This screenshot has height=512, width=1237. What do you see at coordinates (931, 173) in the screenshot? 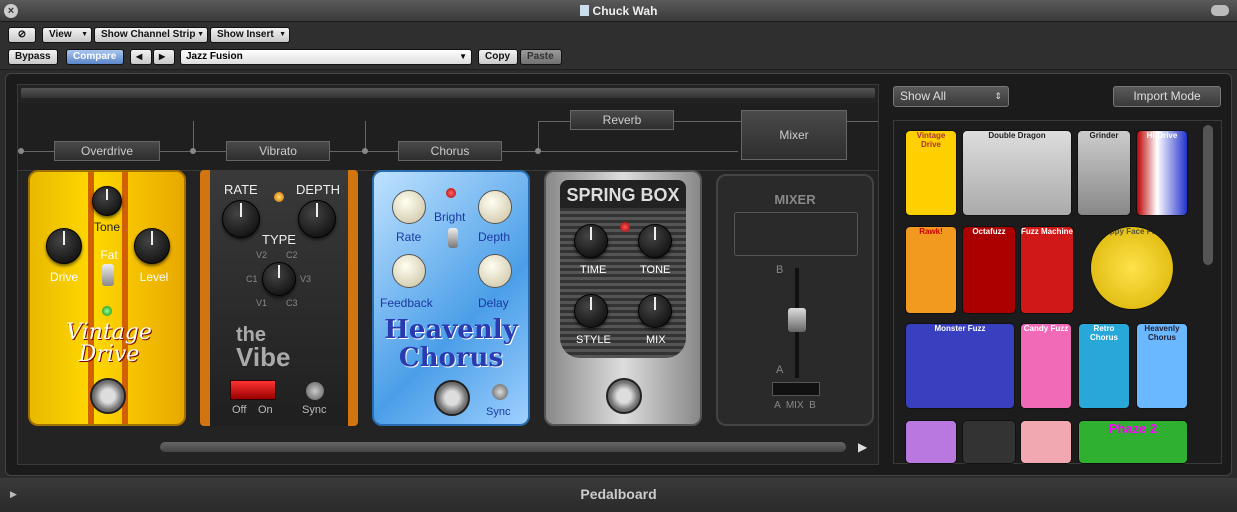
I see `browser-item: Vintage Drive` at bounding box center [931, 173].